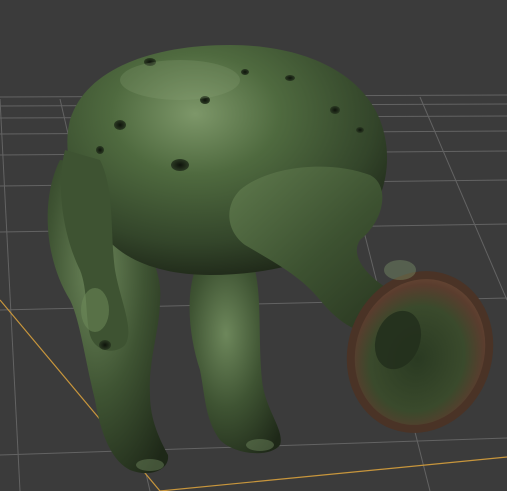 The image size is (507, 491). I want to click on grid-axis-z, so click(333, 473).